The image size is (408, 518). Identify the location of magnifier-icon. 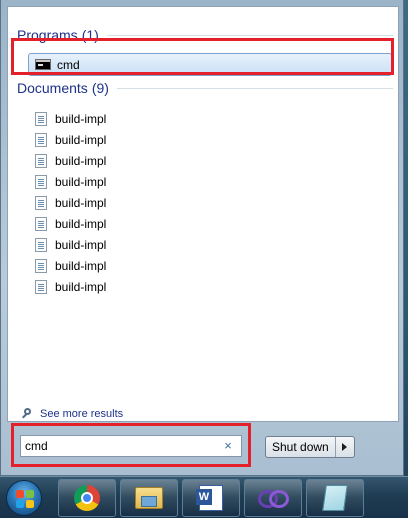
(28, 414).